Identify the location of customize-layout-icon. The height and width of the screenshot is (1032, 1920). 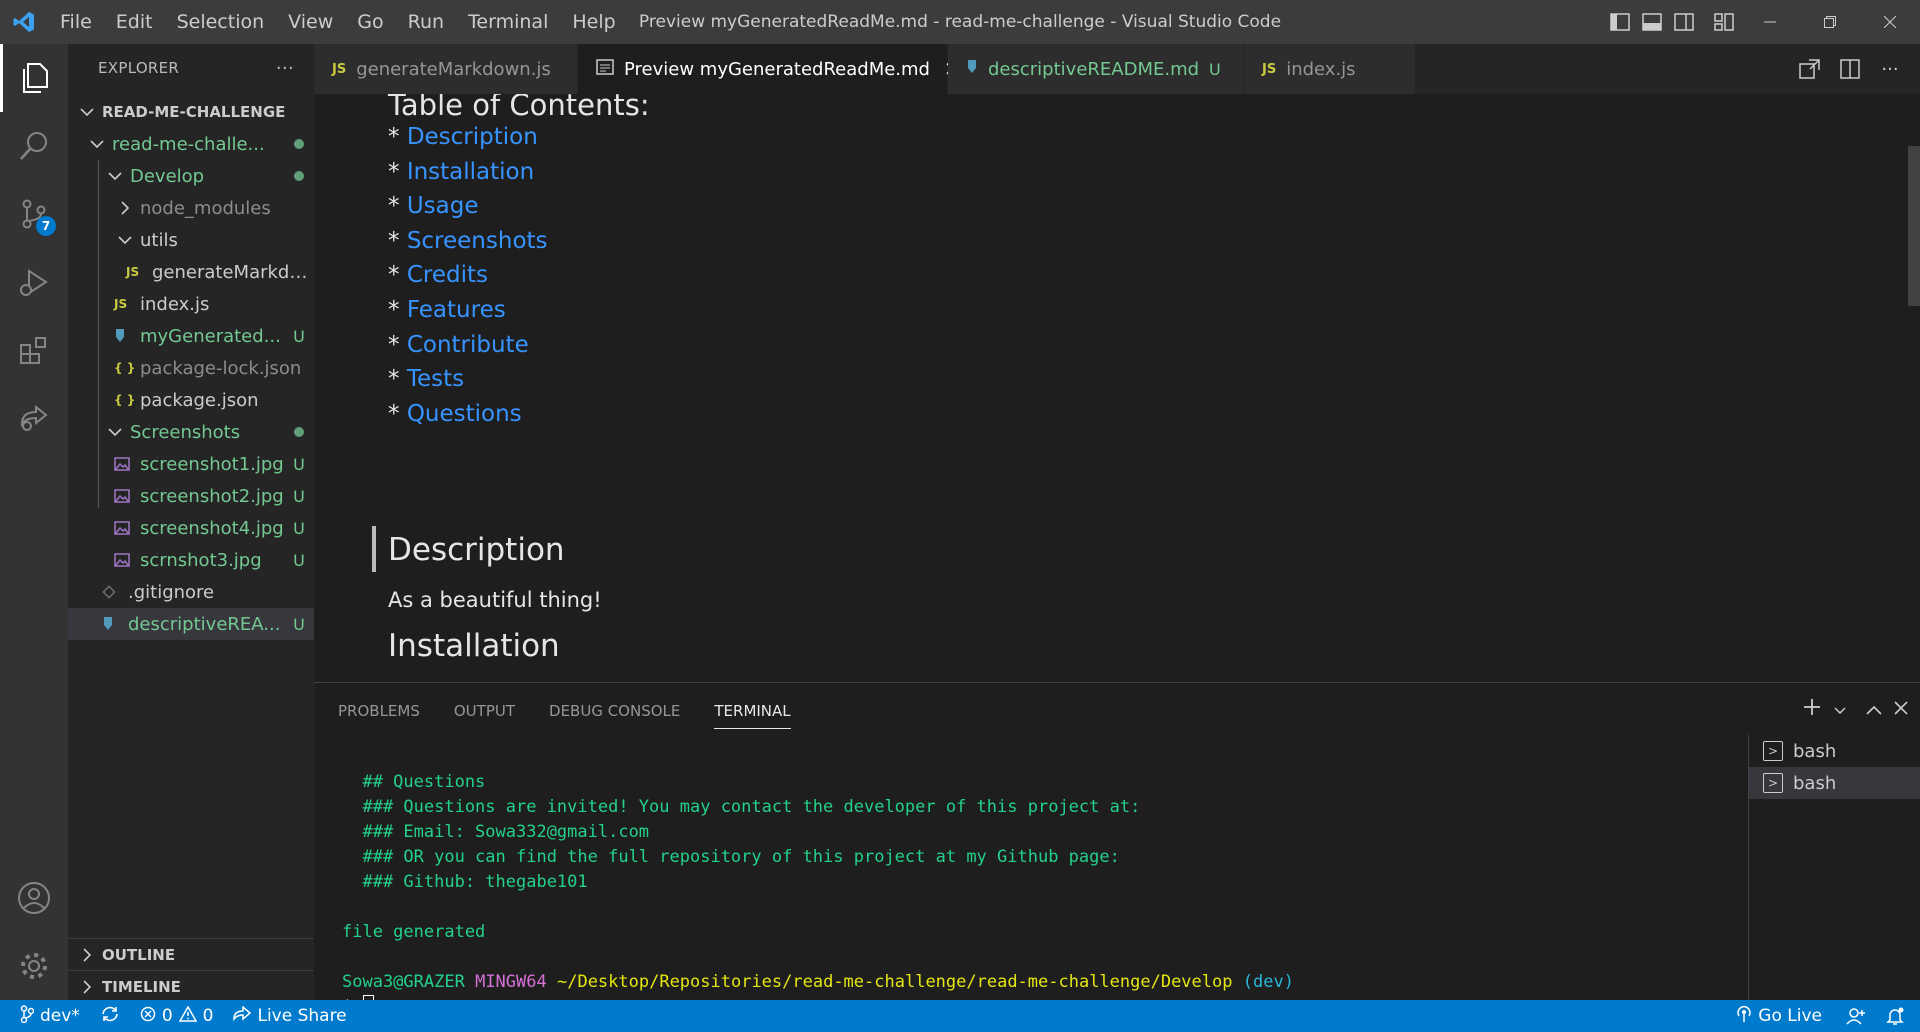
(1724, 22).